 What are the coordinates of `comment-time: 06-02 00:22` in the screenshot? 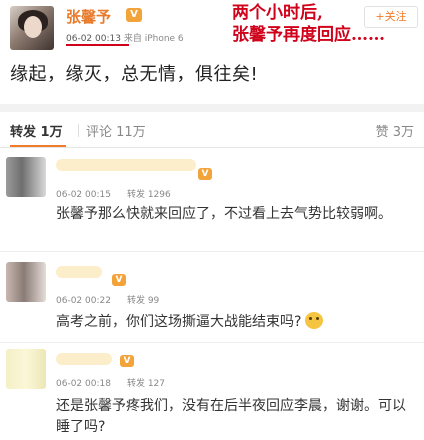 It's located at (83, 301).